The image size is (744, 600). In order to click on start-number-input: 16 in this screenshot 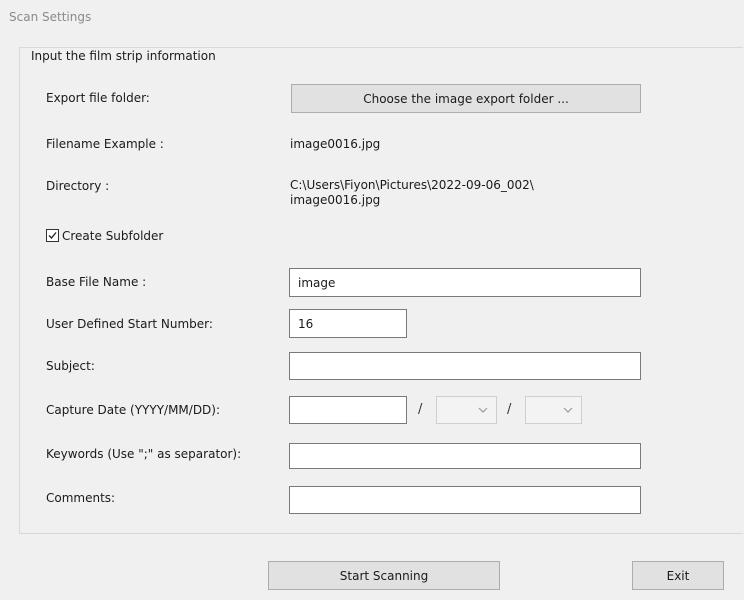, I will do `click(348, 323)`.